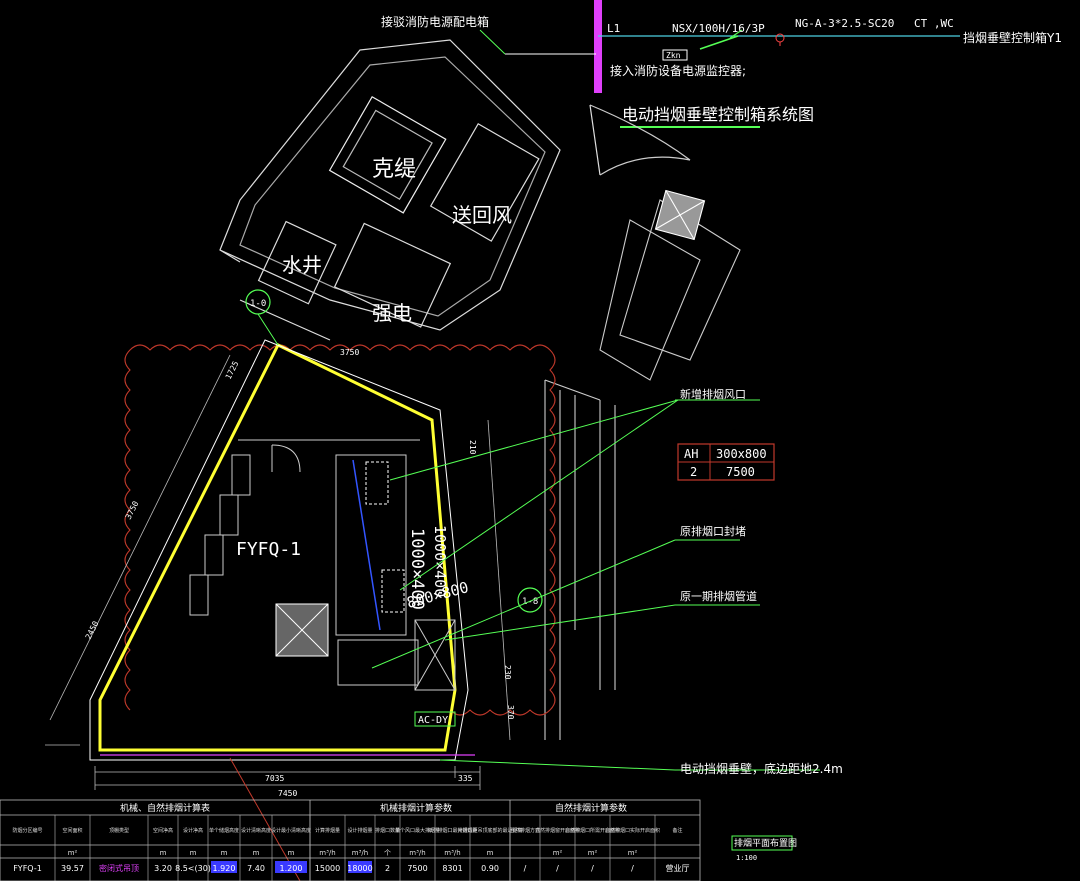 The image size is (1080, 881). I want to click on callout-smoke-curtain: 电动挡烟垂壁，底边距地2.4m, so click(761, 768).